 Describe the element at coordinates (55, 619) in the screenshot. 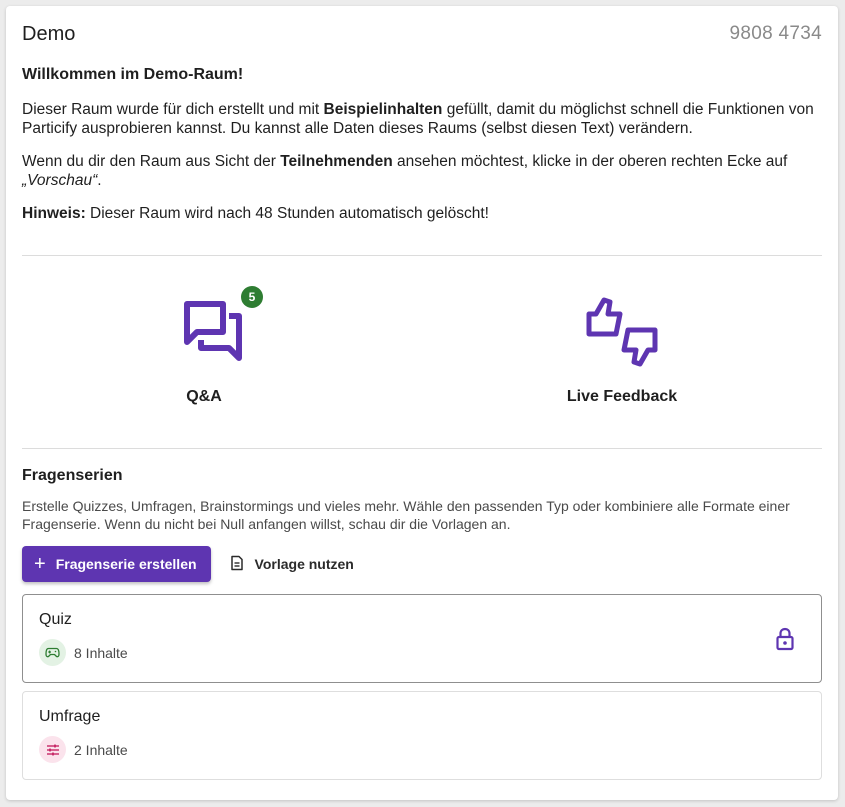

I see `series-title: Quiz` at that location.